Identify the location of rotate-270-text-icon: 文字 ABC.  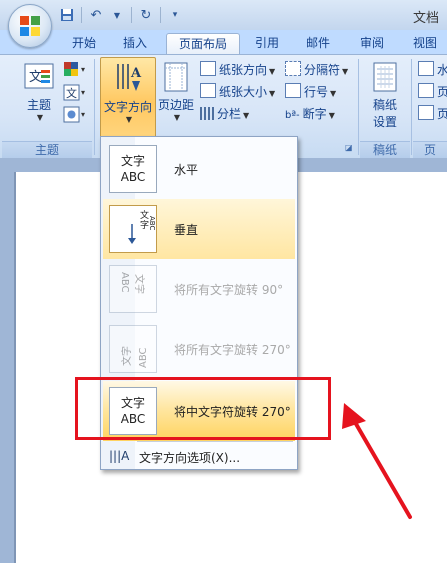
(133, 349).